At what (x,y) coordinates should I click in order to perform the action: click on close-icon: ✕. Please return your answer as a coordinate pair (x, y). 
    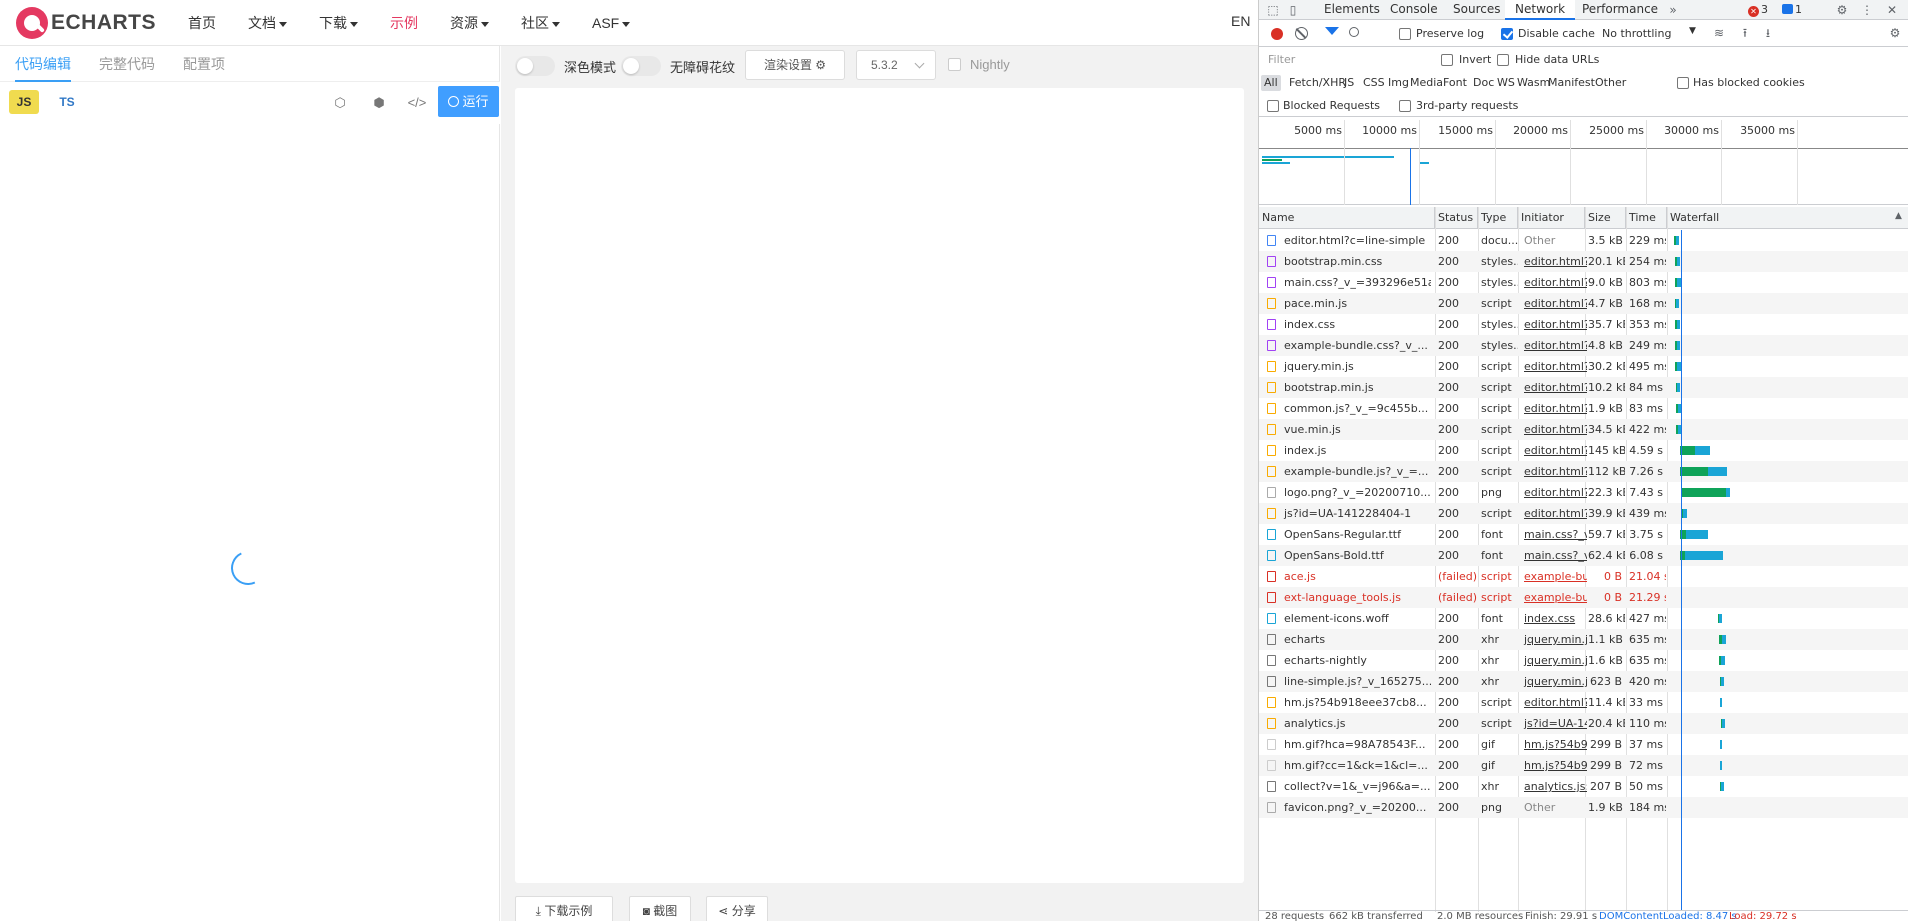
    Looking at the image, I should click on (1892, 10).